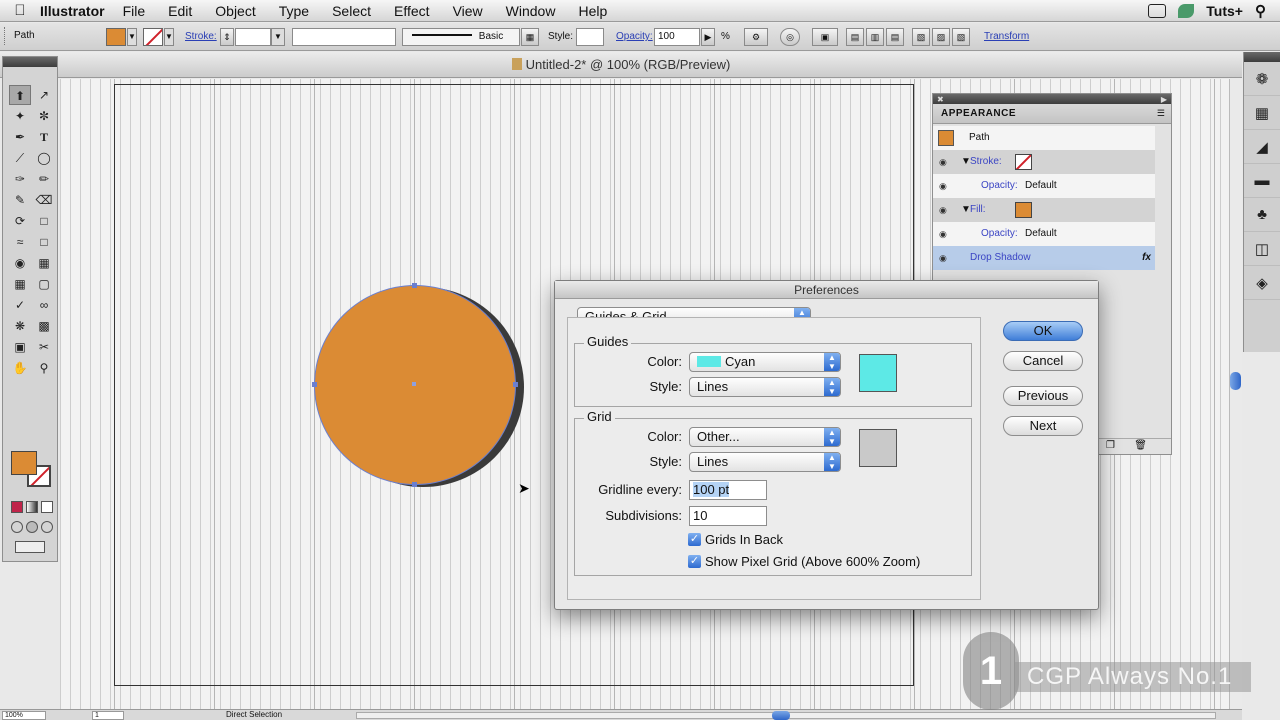 The width and height of the screenshot is (1280, 720). Describe the element at coordinates (17, 507) in the screenshot. I see `color-mode-icon` at that location.